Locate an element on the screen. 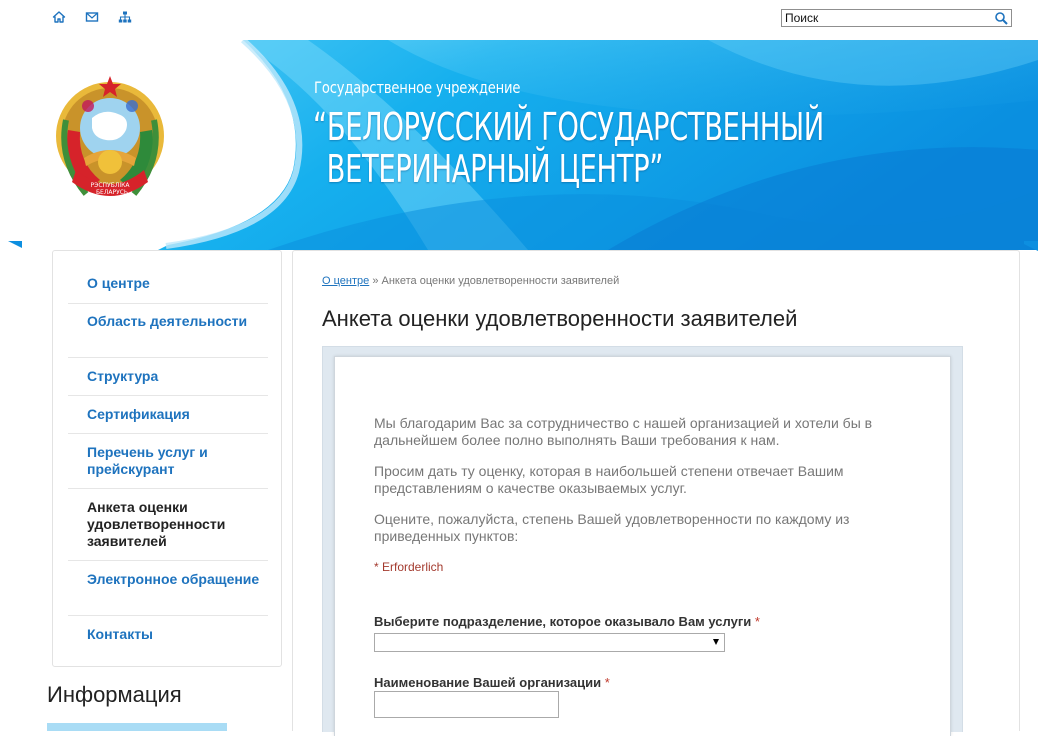 This screenshot has width=1045, height=736. search-box is located at coordinates (896, 18).